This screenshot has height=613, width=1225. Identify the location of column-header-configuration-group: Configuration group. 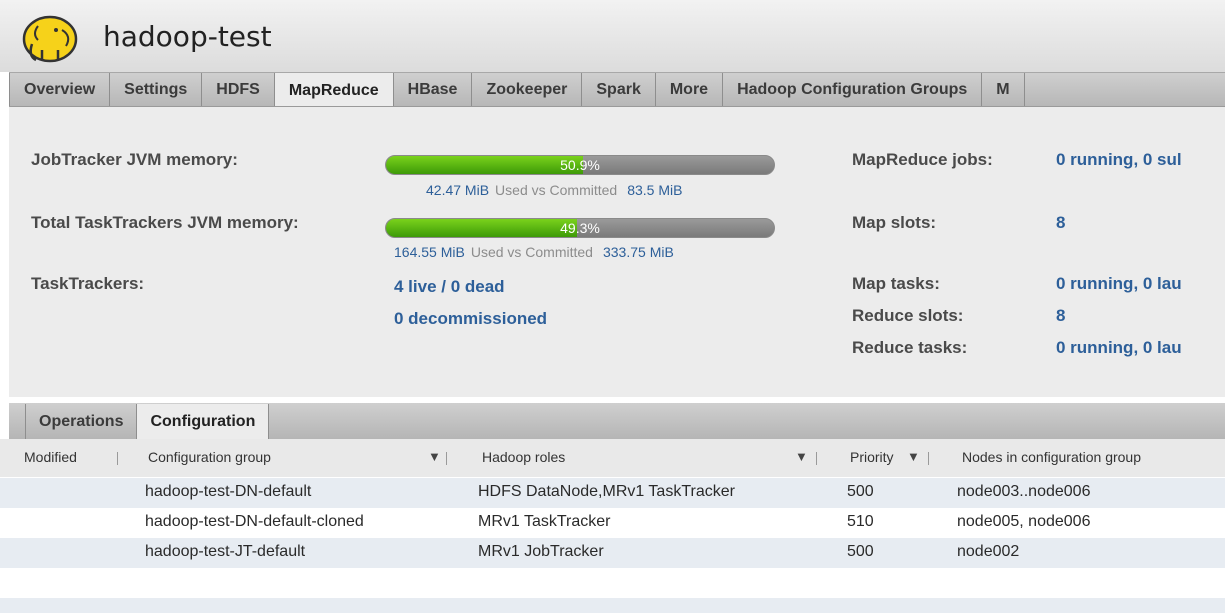
(209, 457).